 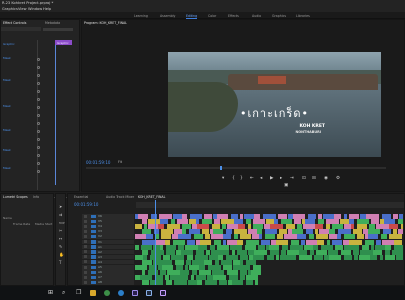 I want to click on menu-window: Window, so click(x=35, y=9).